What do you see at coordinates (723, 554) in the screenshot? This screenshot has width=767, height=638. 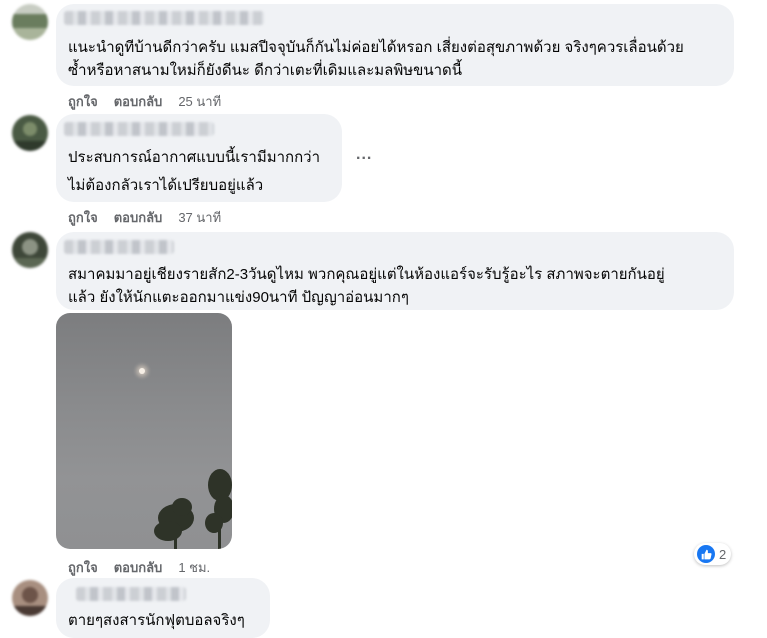 I see `reaction-count: 2` at bounding box center [723, 554].